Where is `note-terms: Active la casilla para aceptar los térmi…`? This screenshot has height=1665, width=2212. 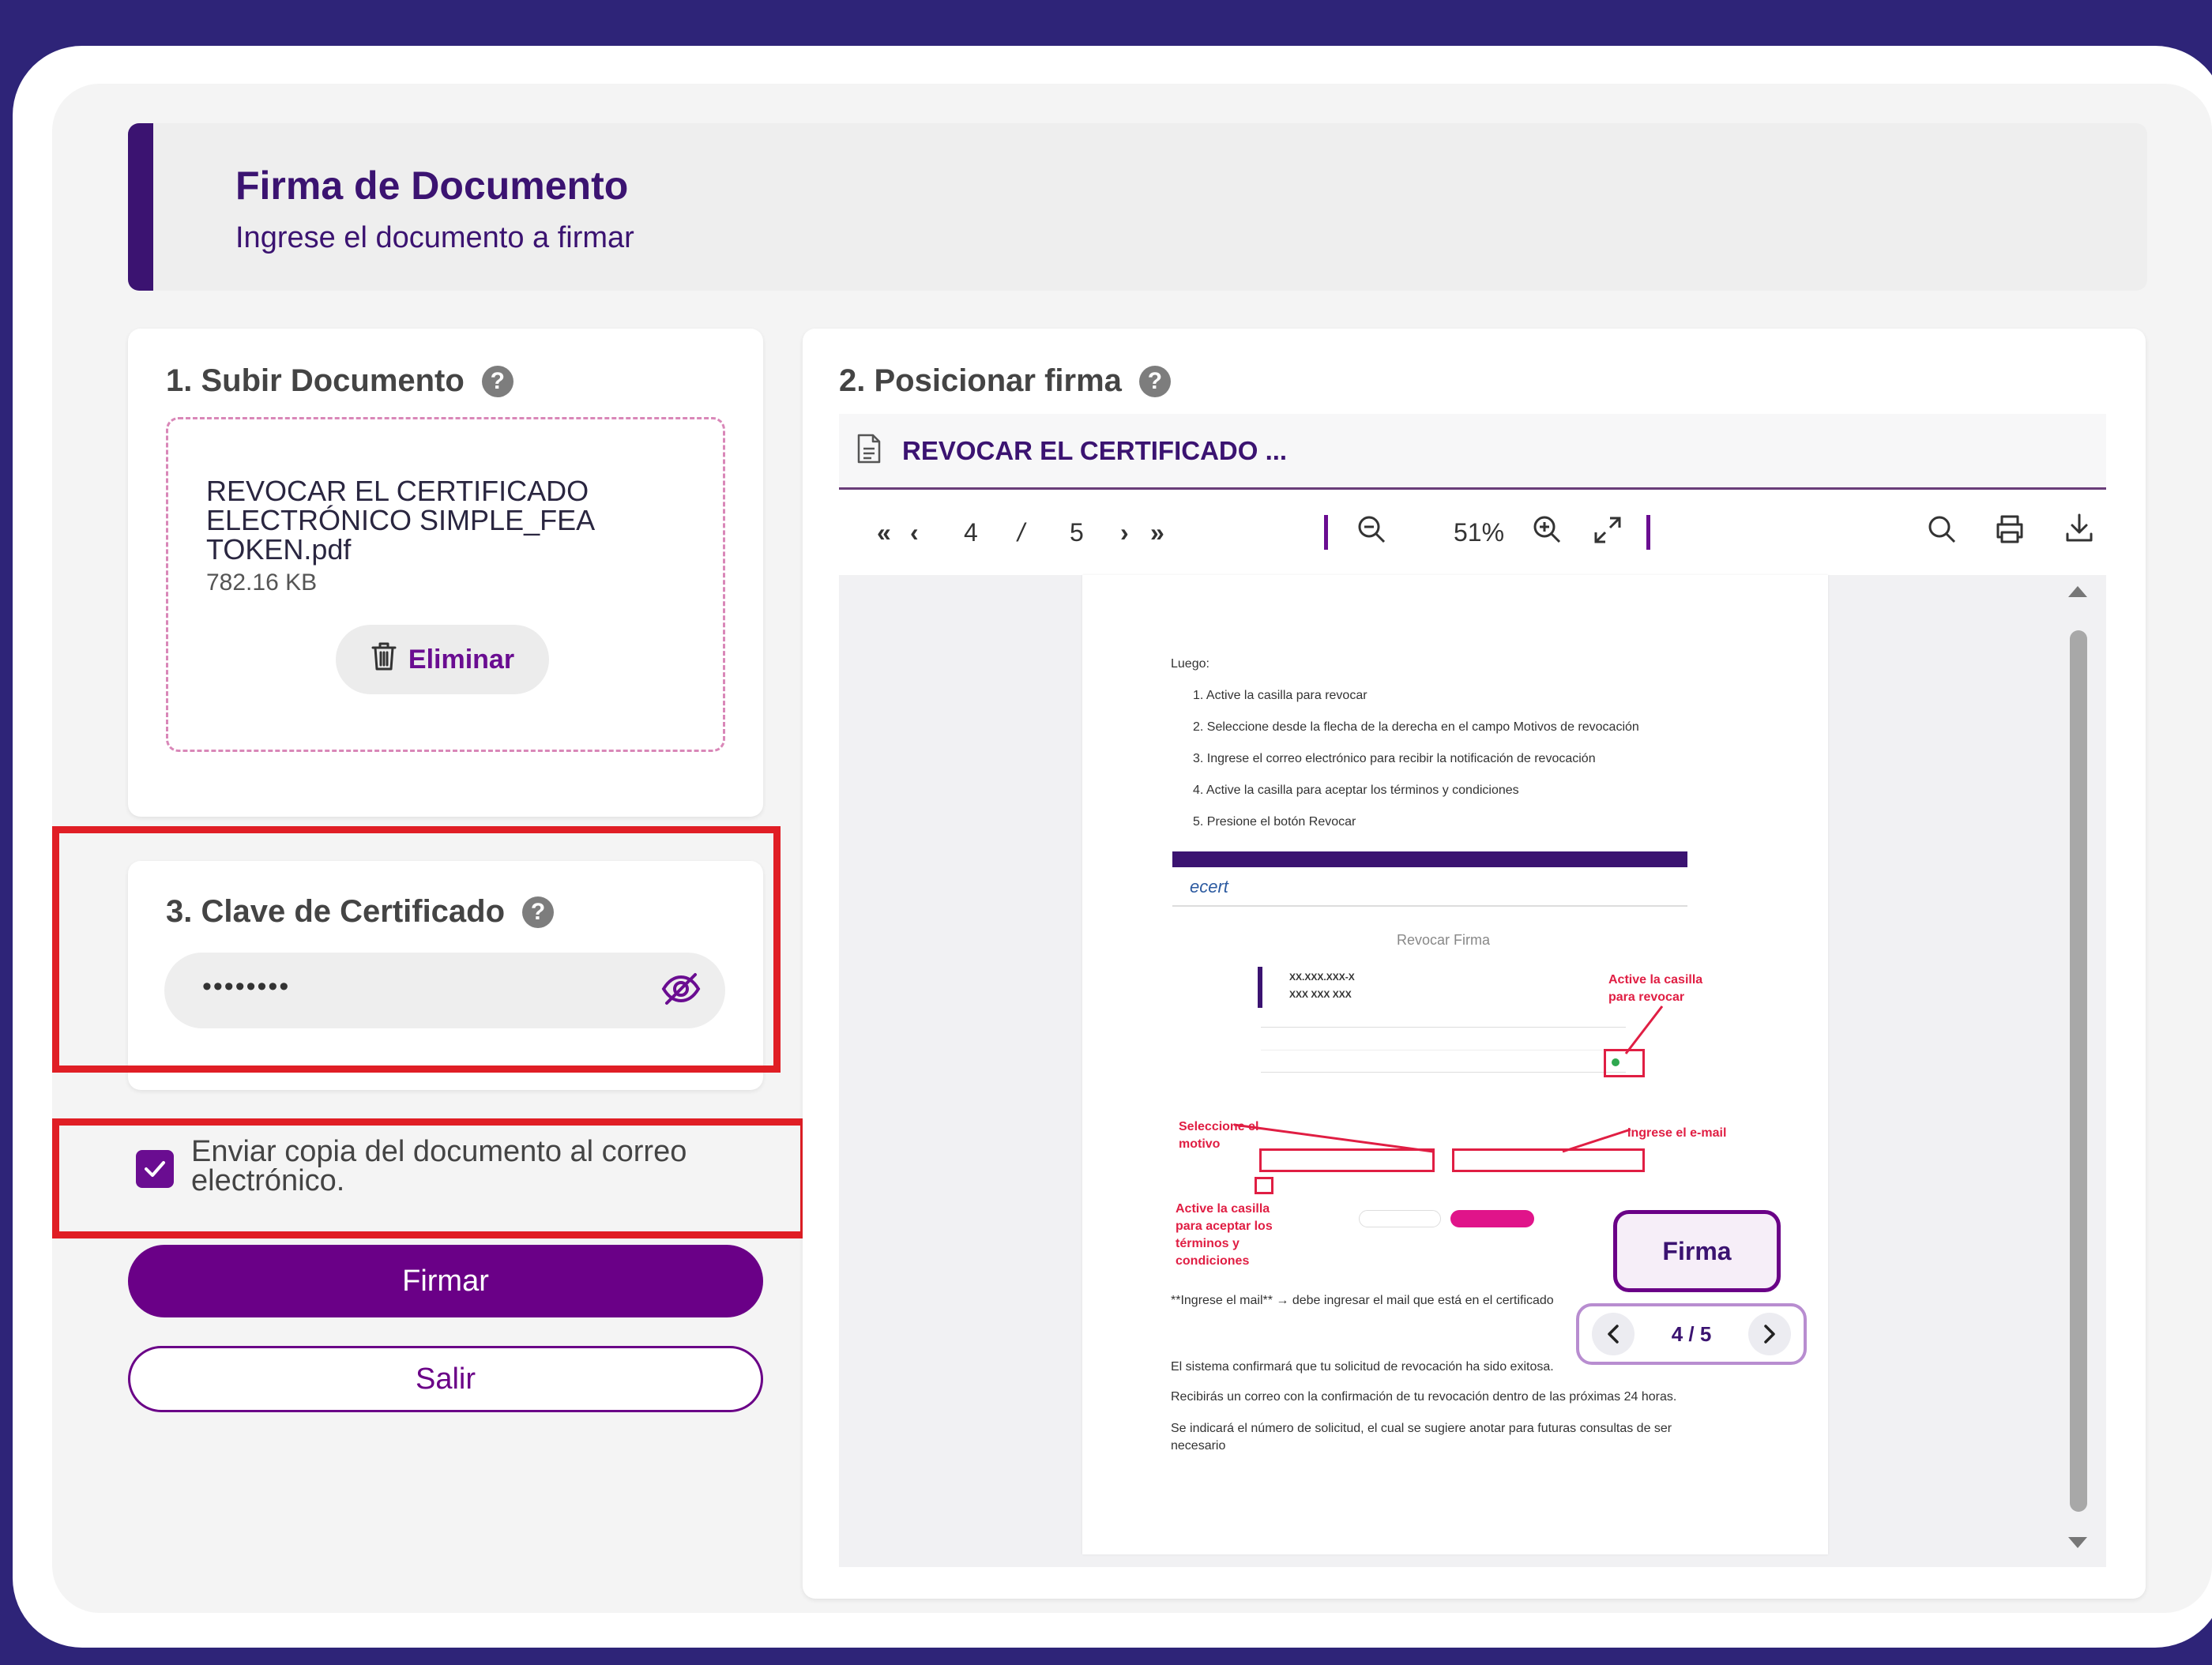
note-terms: Active la casilla para aceptar los térmi… is located at coordinates (1224, 1235).